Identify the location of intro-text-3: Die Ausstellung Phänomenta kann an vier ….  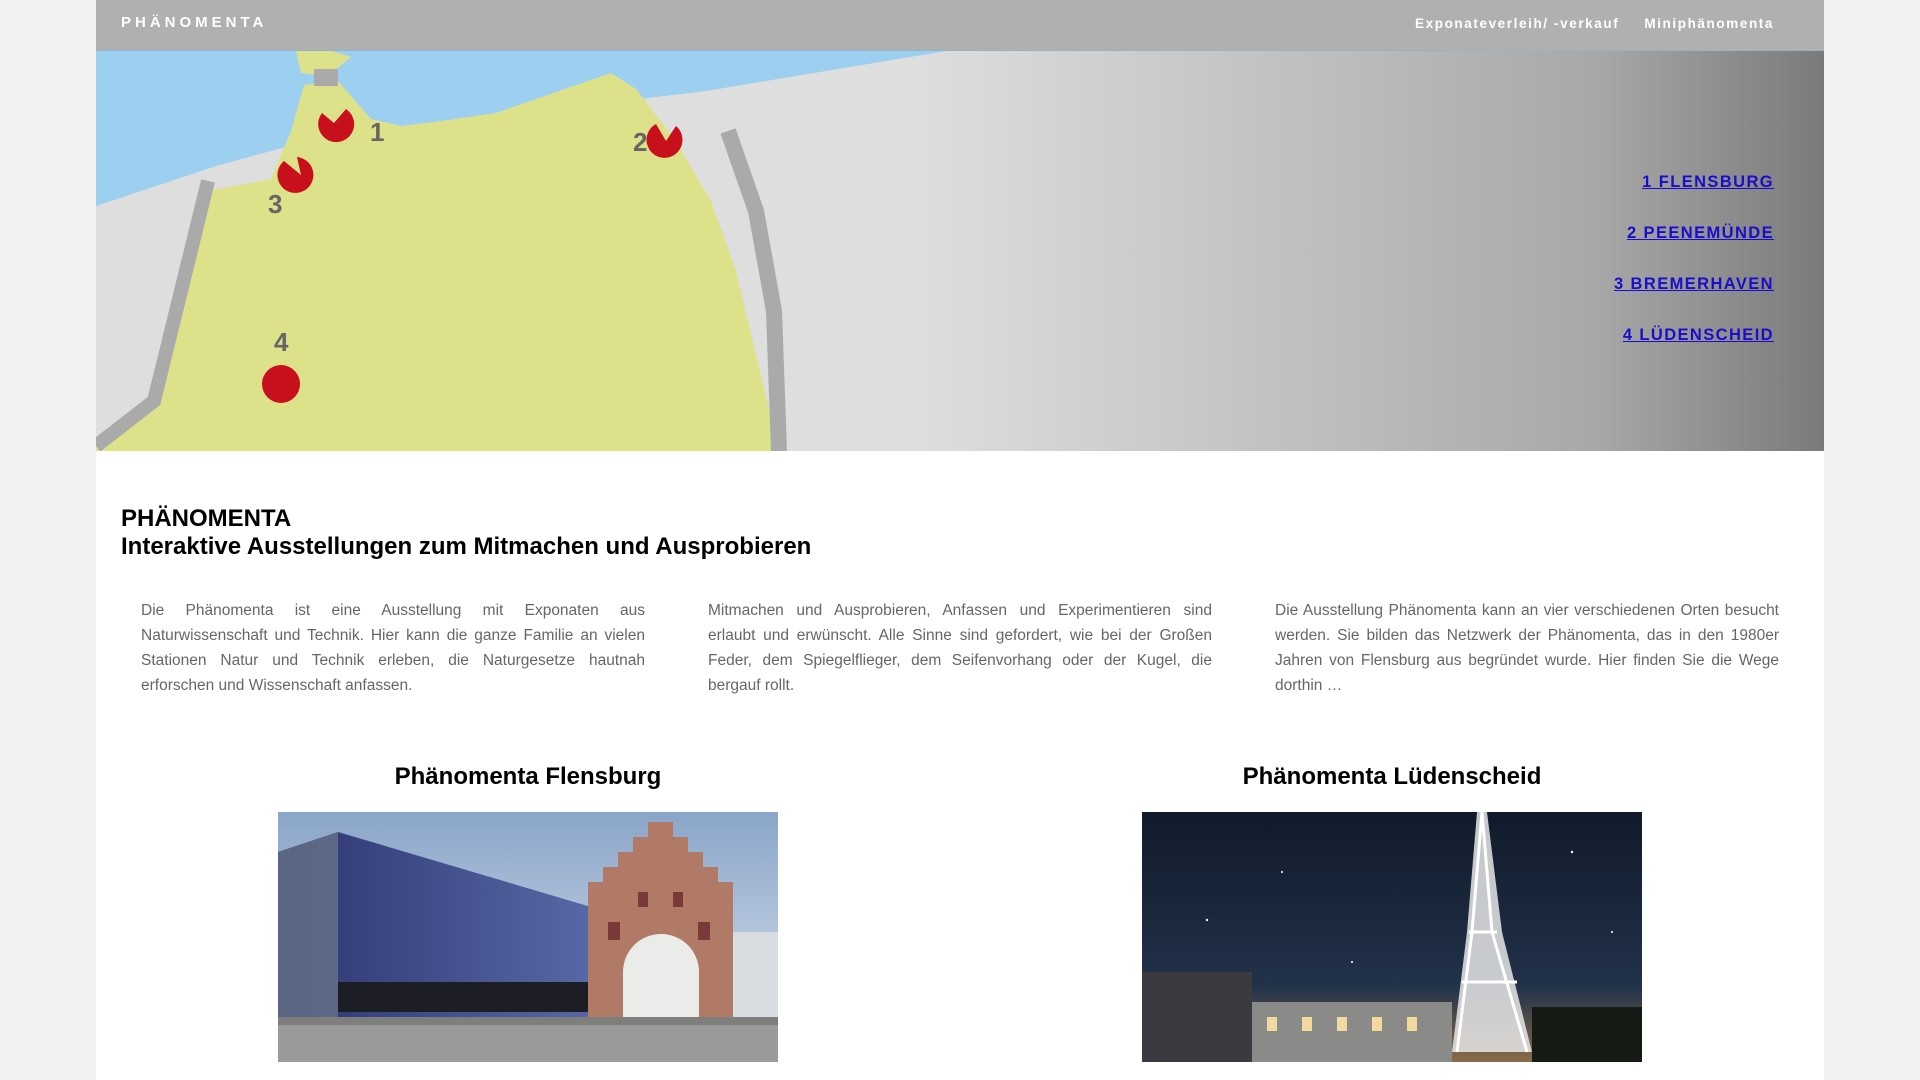
(1527, 648).